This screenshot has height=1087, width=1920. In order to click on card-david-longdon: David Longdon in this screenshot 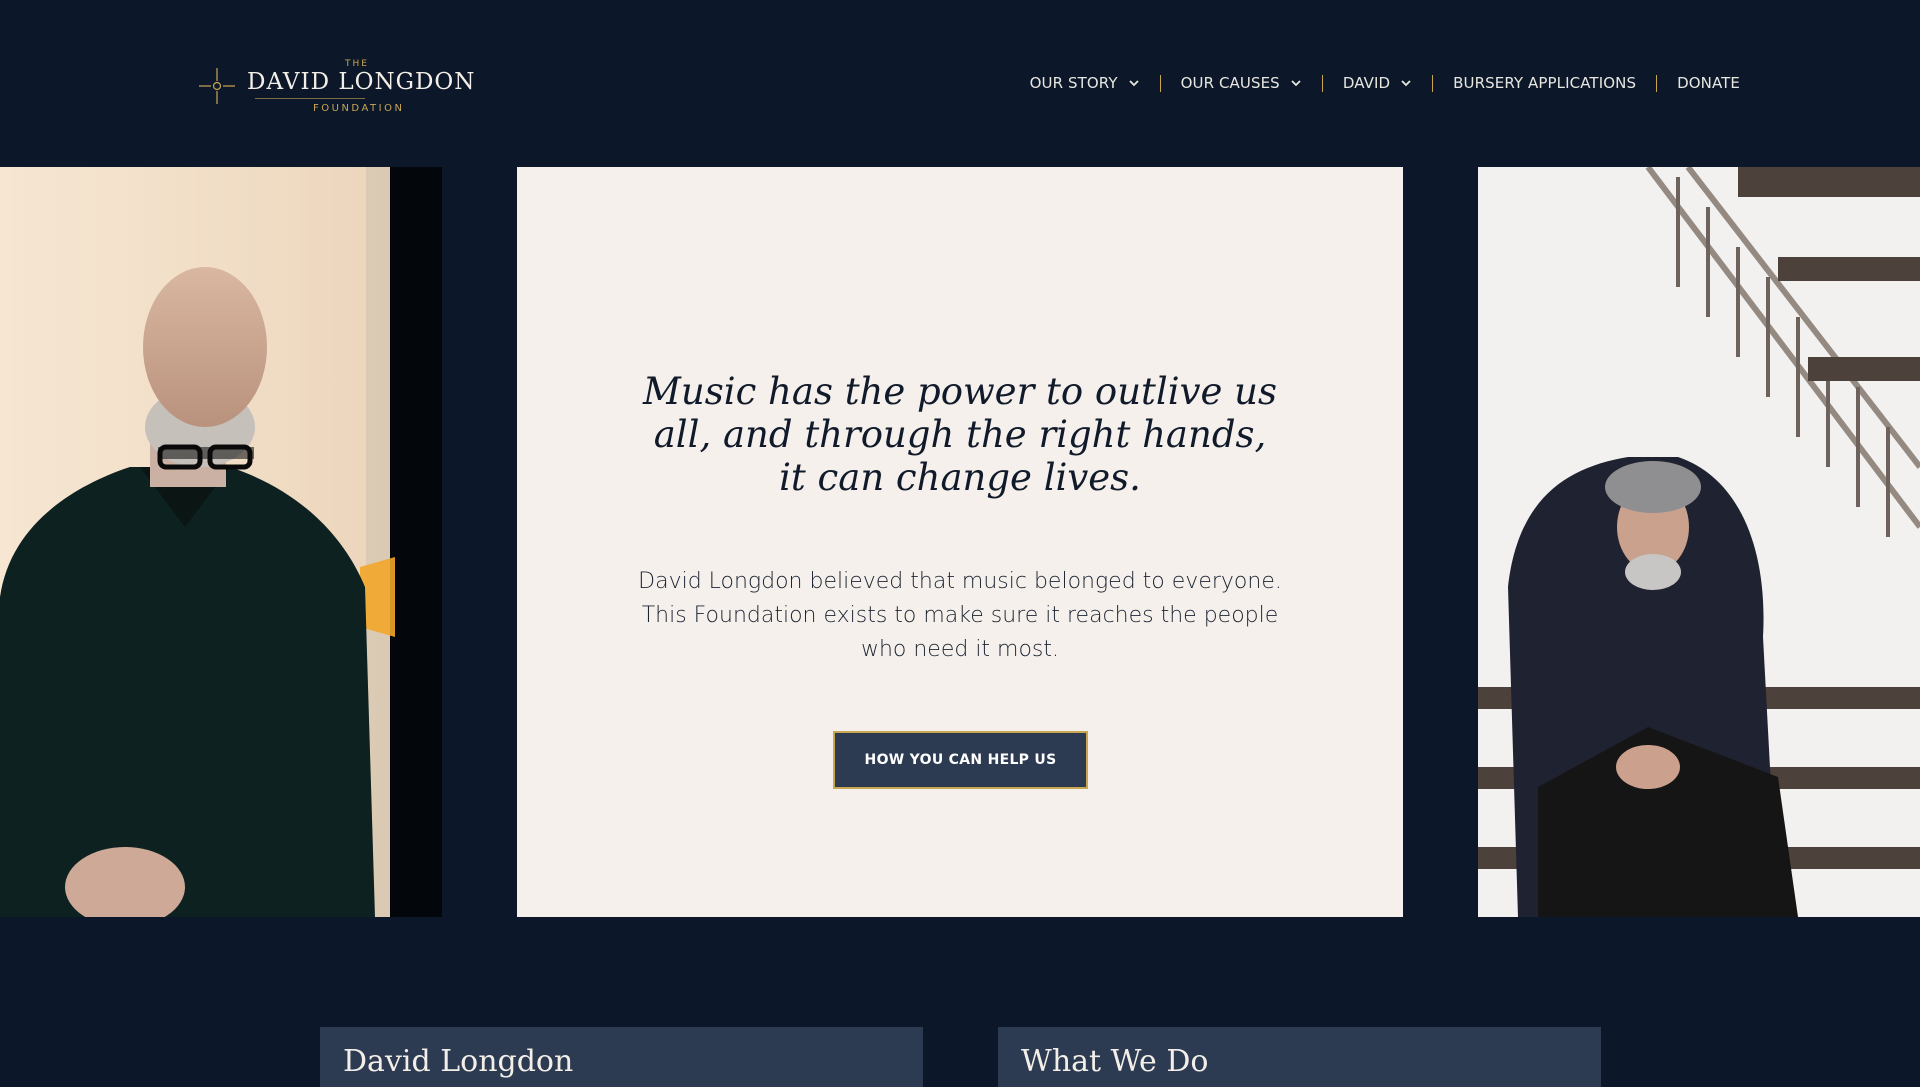, I will do `click(621, 1057)`.